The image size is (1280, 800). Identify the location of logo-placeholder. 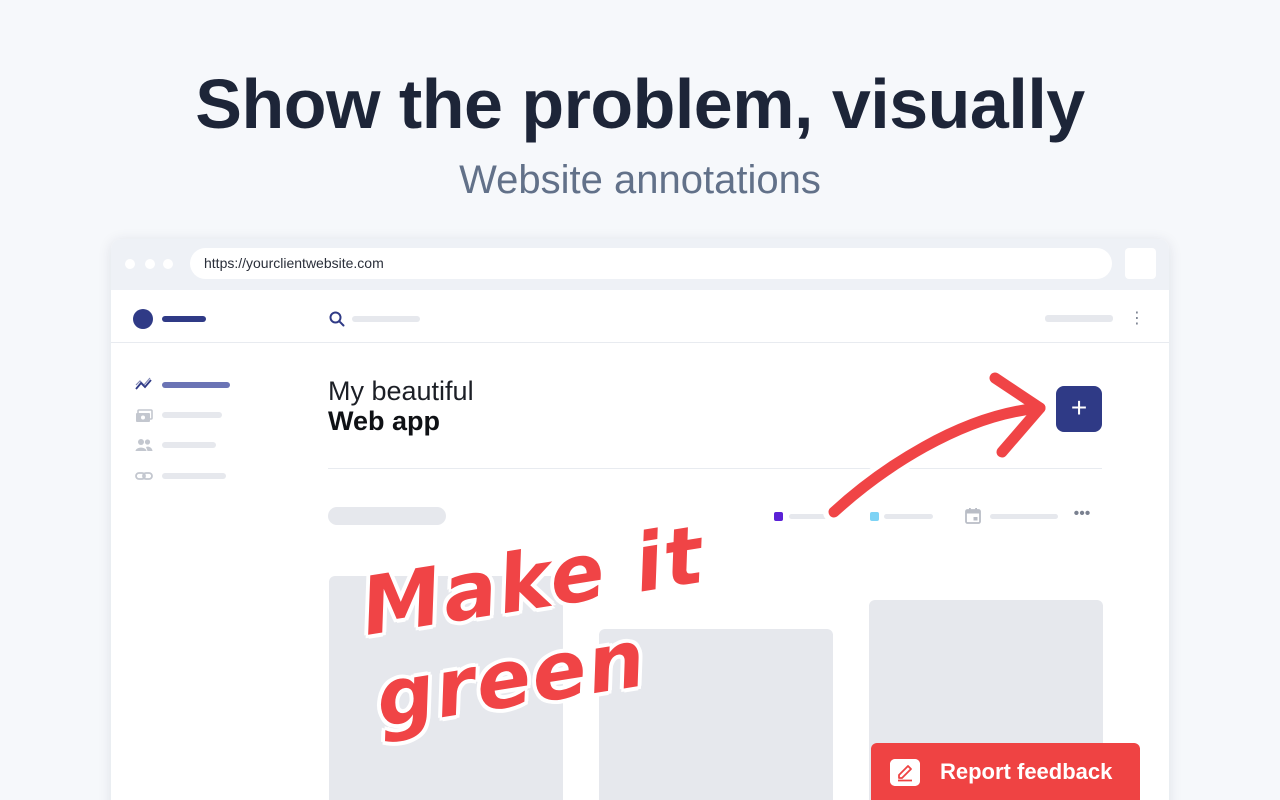
(184, 319).